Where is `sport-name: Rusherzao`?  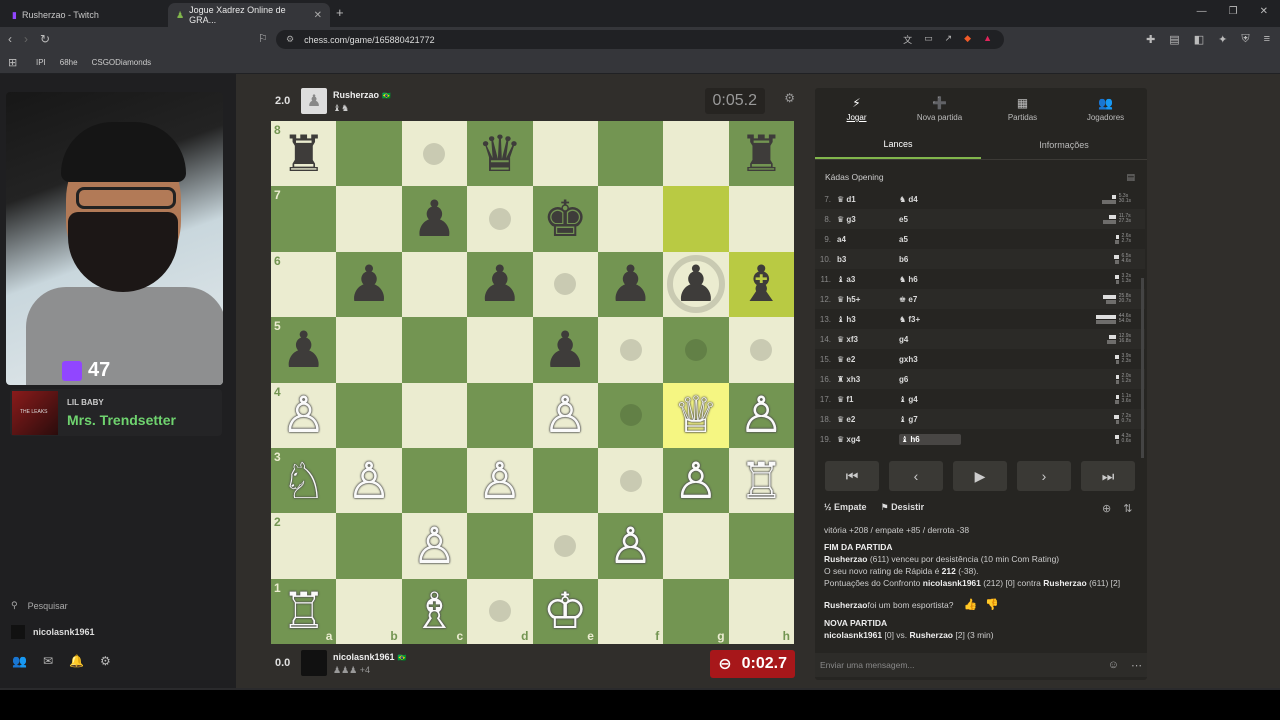 sport-name: Rusherzao is located at coordinates (845, 605).